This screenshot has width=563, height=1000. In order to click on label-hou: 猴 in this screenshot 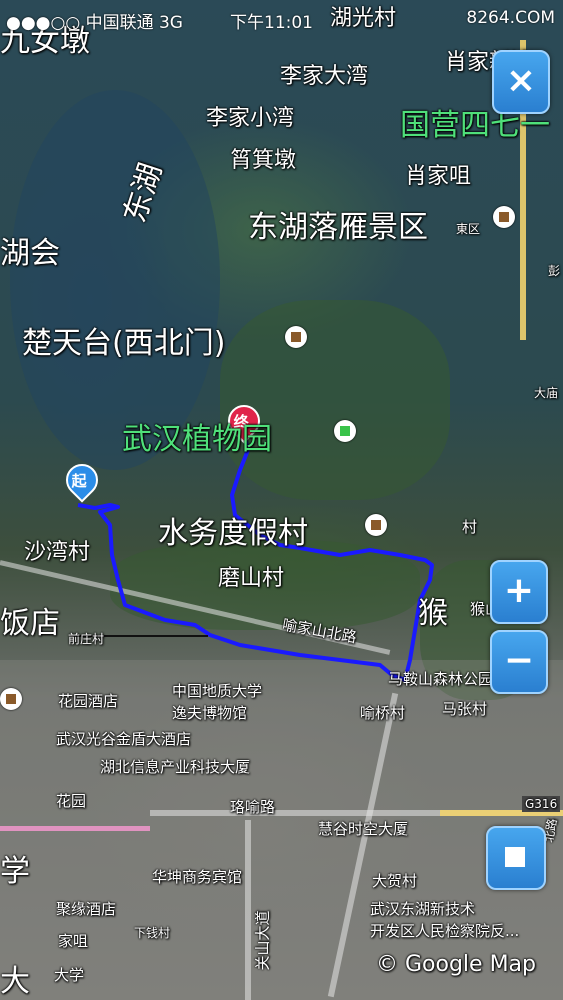, I will do `click(433, 613)`.